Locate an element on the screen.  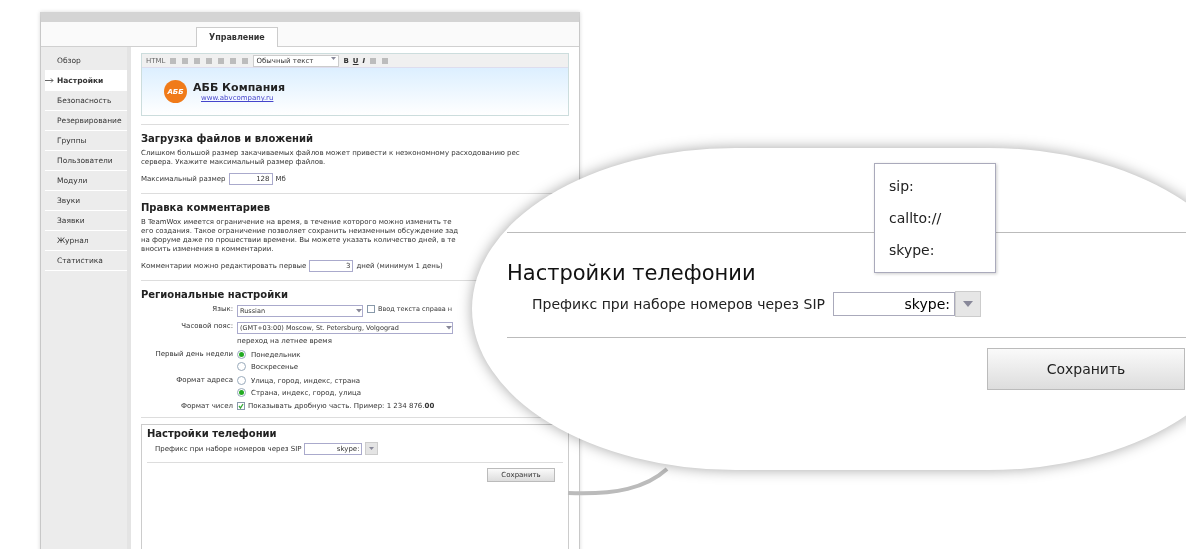
section-title: Правка комментариев is located at coordinates (206, 207).